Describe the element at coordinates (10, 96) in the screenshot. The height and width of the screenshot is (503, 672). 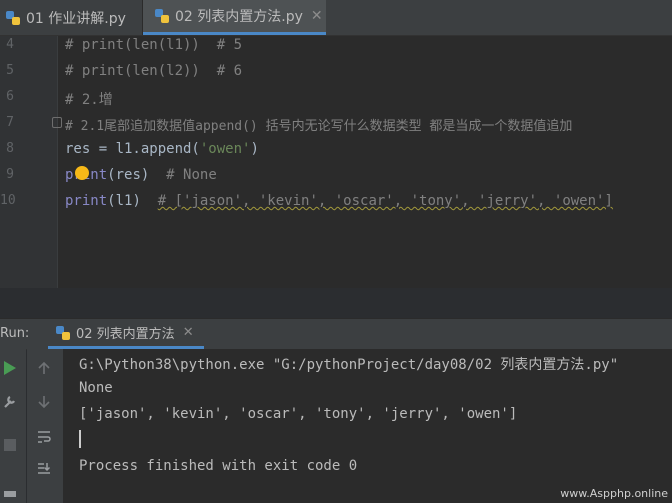
I see `line-number: 6` at that location.